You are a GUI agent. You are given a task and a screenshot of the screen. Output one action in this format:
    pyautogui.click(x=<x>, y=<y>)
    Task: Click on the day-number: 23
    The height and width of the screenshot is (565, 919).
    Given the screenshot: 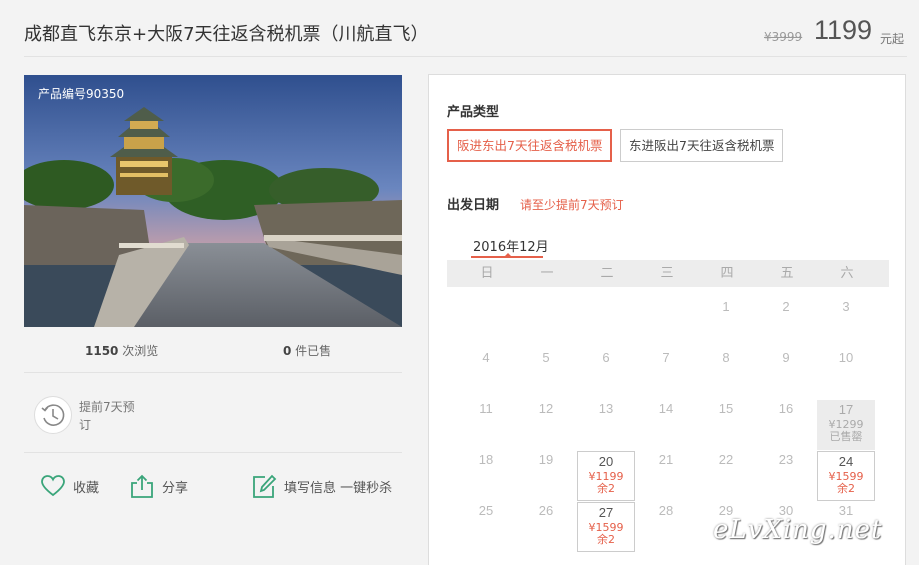 What is the action you would take?
    pyautogui.click(x=786, y=459)
    